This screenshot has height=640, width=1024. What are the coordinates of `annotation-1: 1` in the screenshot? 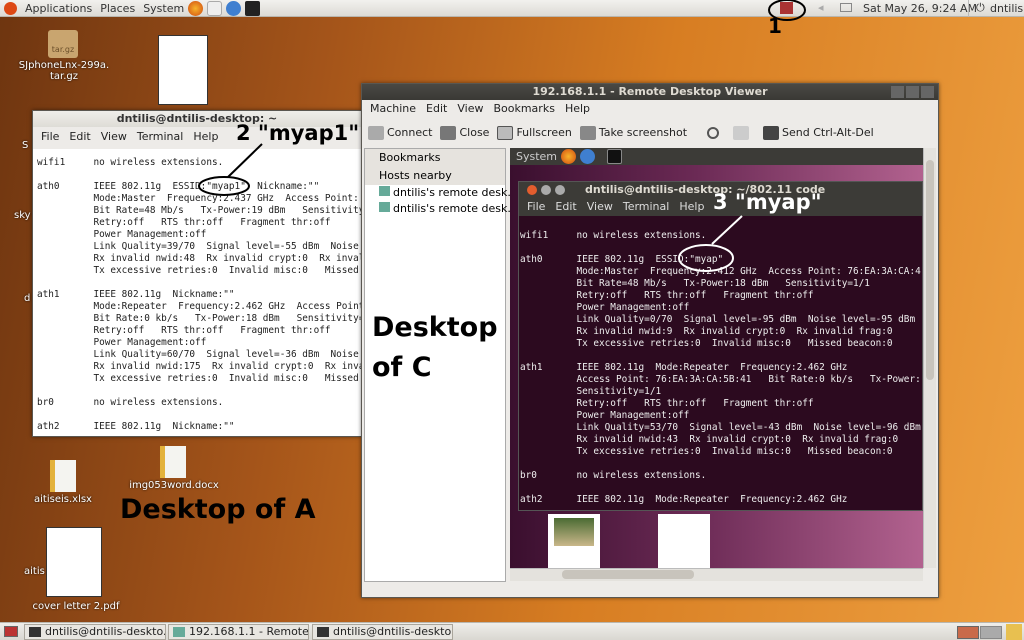 It's located at (775, 26).